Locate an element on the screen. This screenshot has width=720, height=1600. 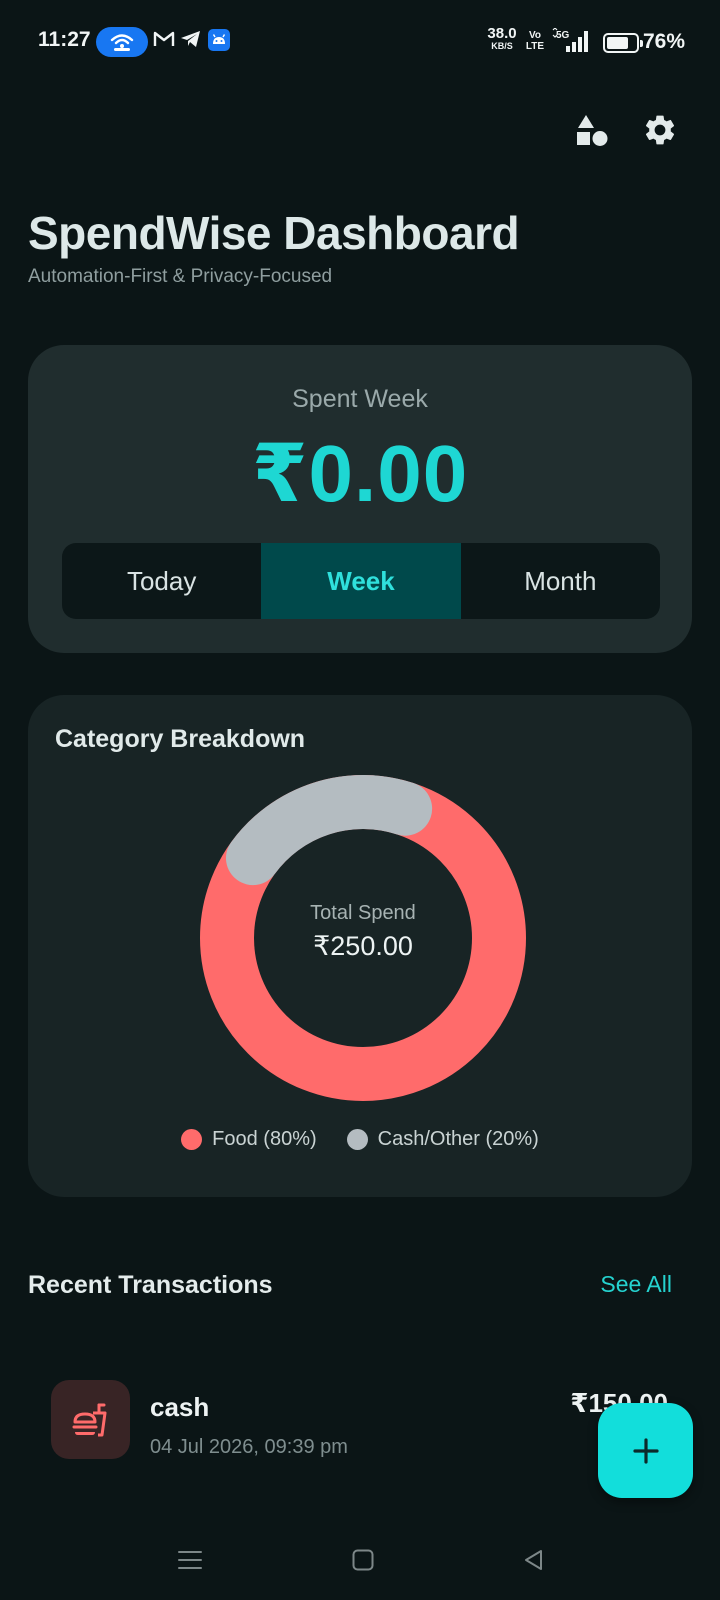
net-speed-value: 38.0 is located at coordinates (502, 33).